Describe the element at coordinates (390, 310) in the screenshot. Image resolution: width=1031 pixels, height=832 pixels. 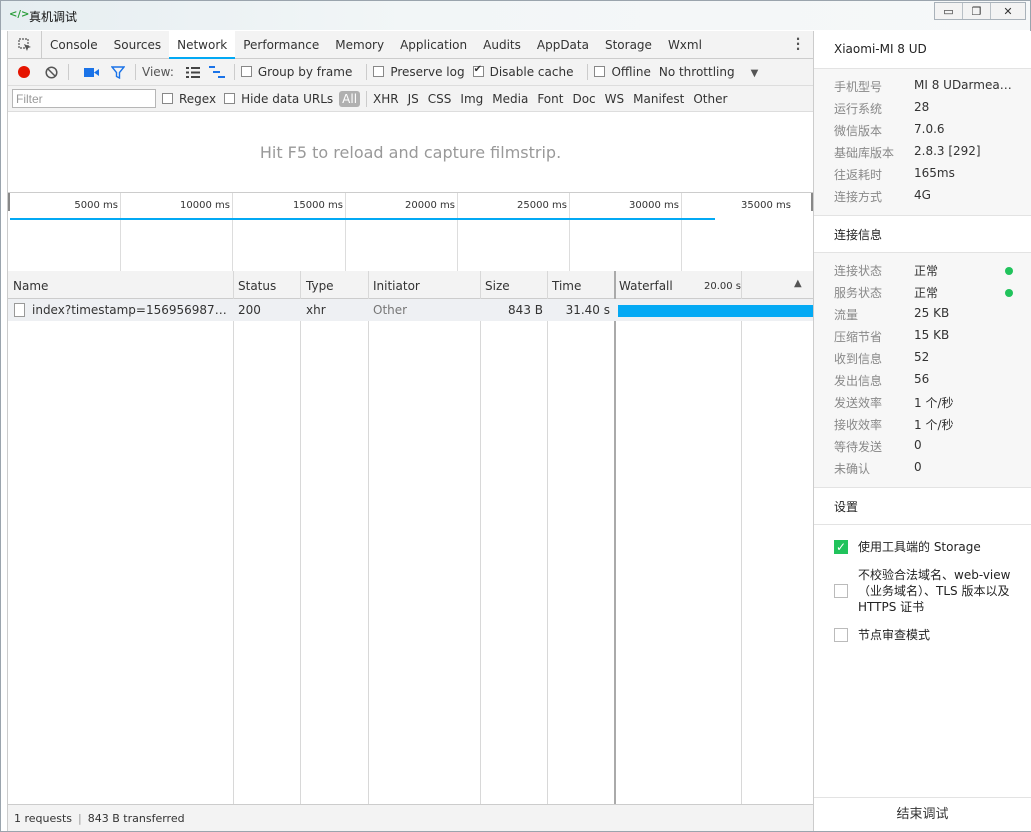
I see `row-initiator: Other` at that location.